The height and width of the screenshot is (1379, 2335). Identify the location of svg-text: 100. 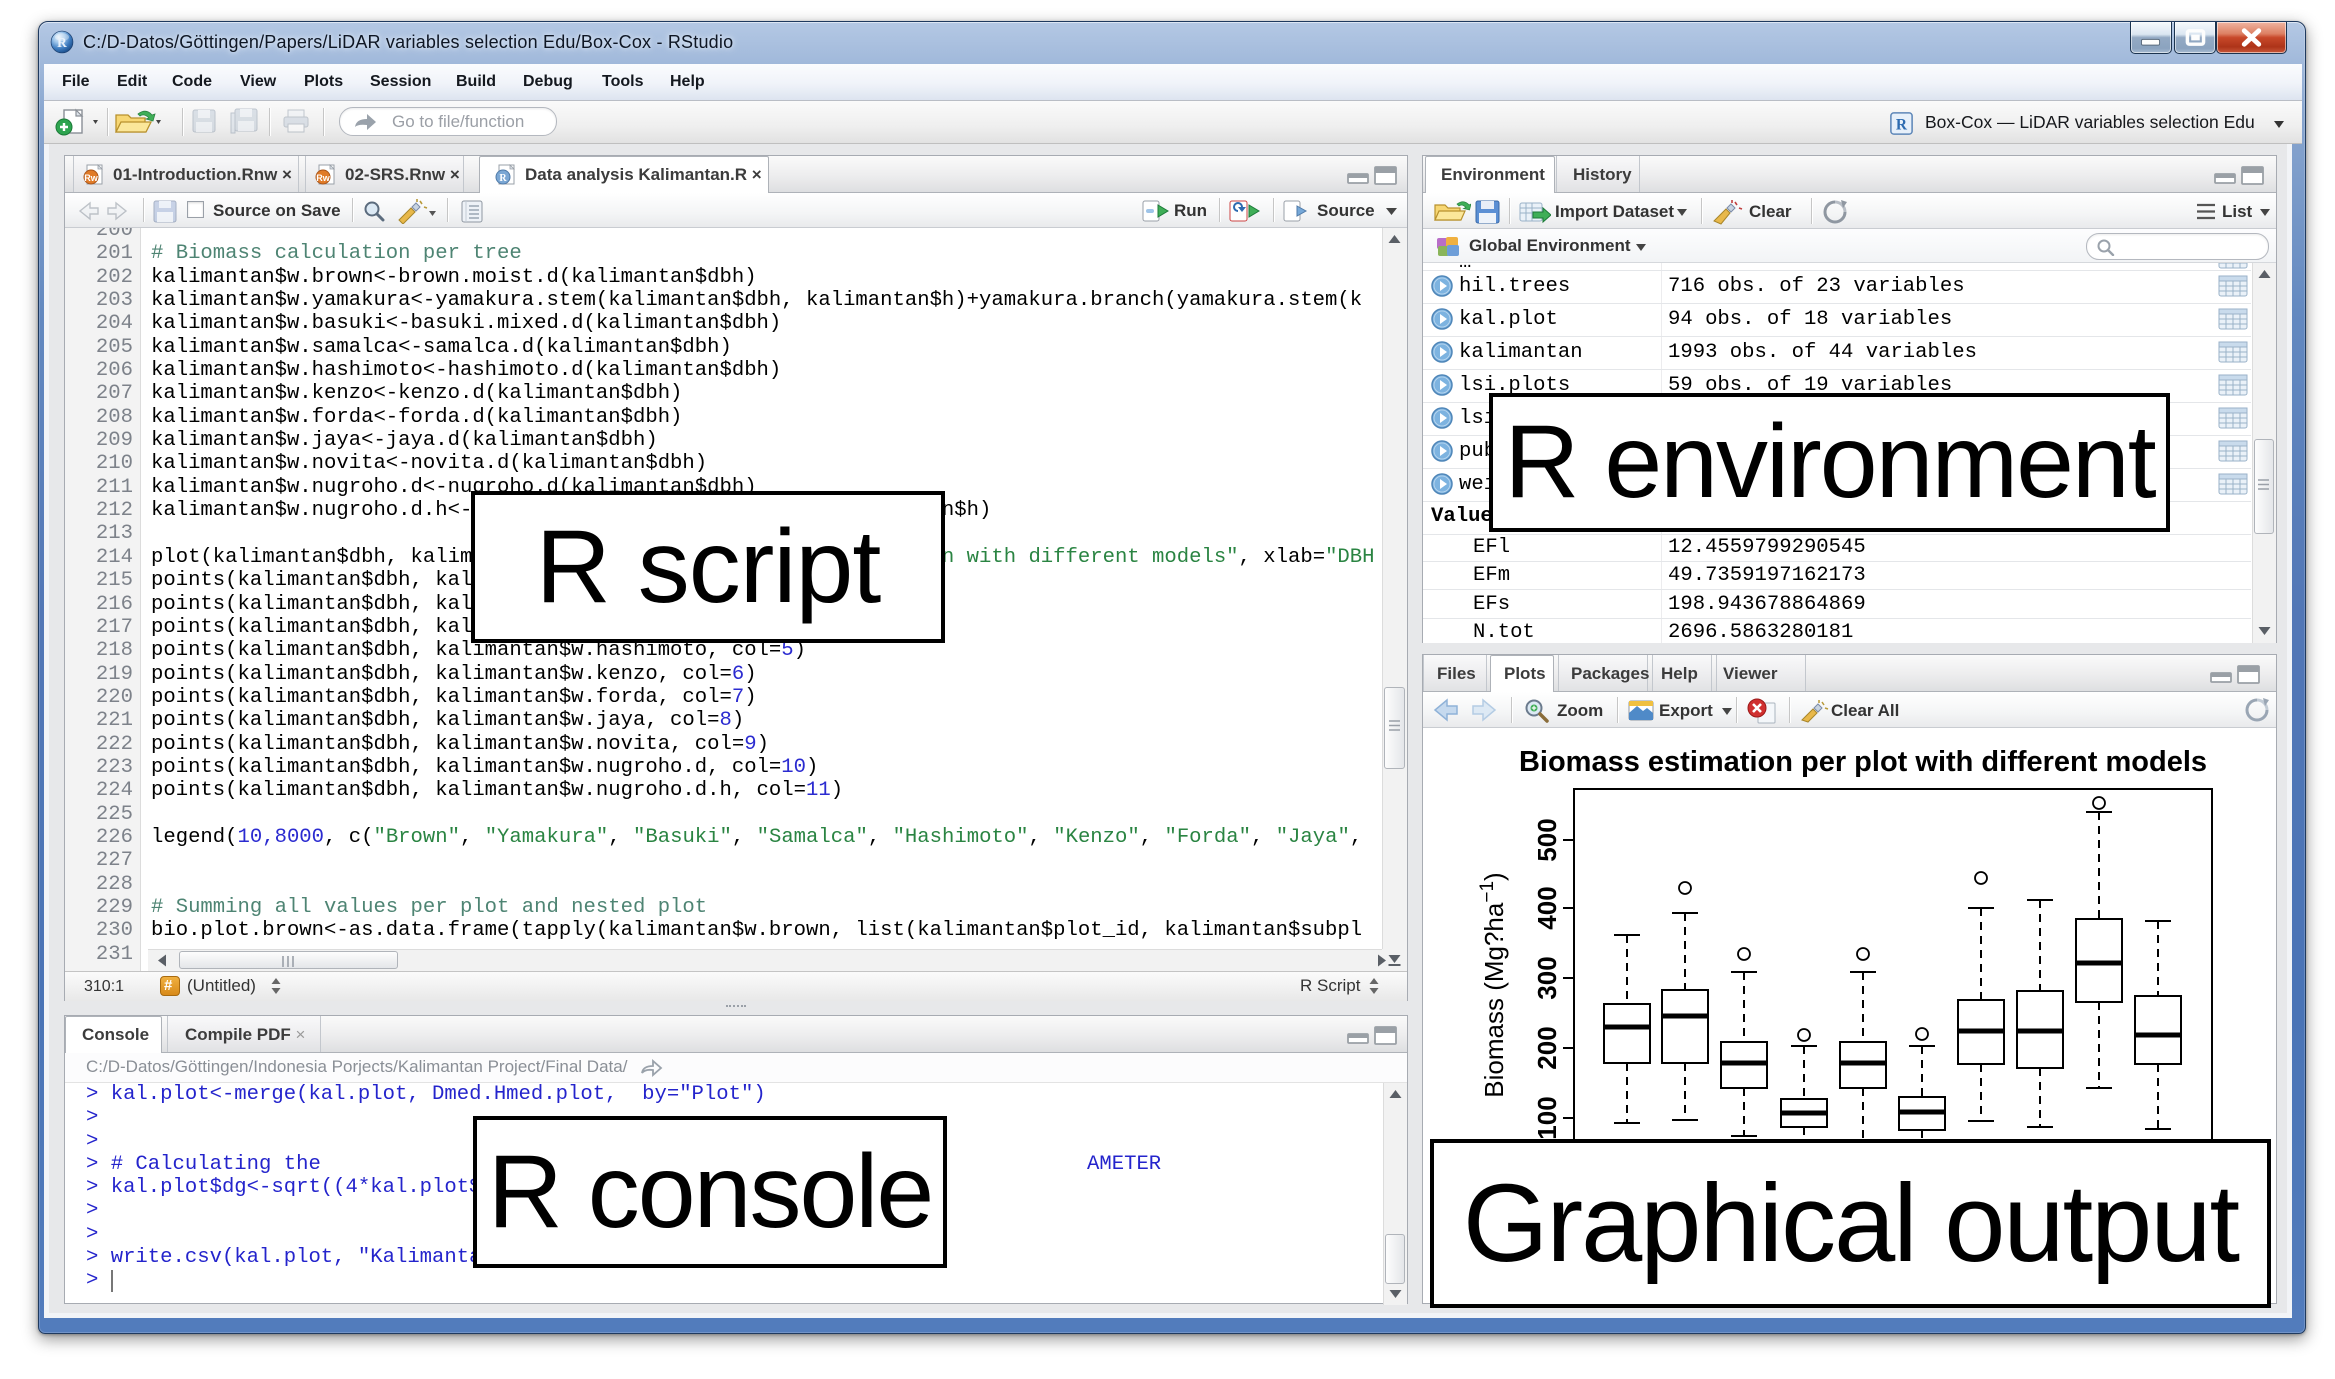
(1547, 1117).